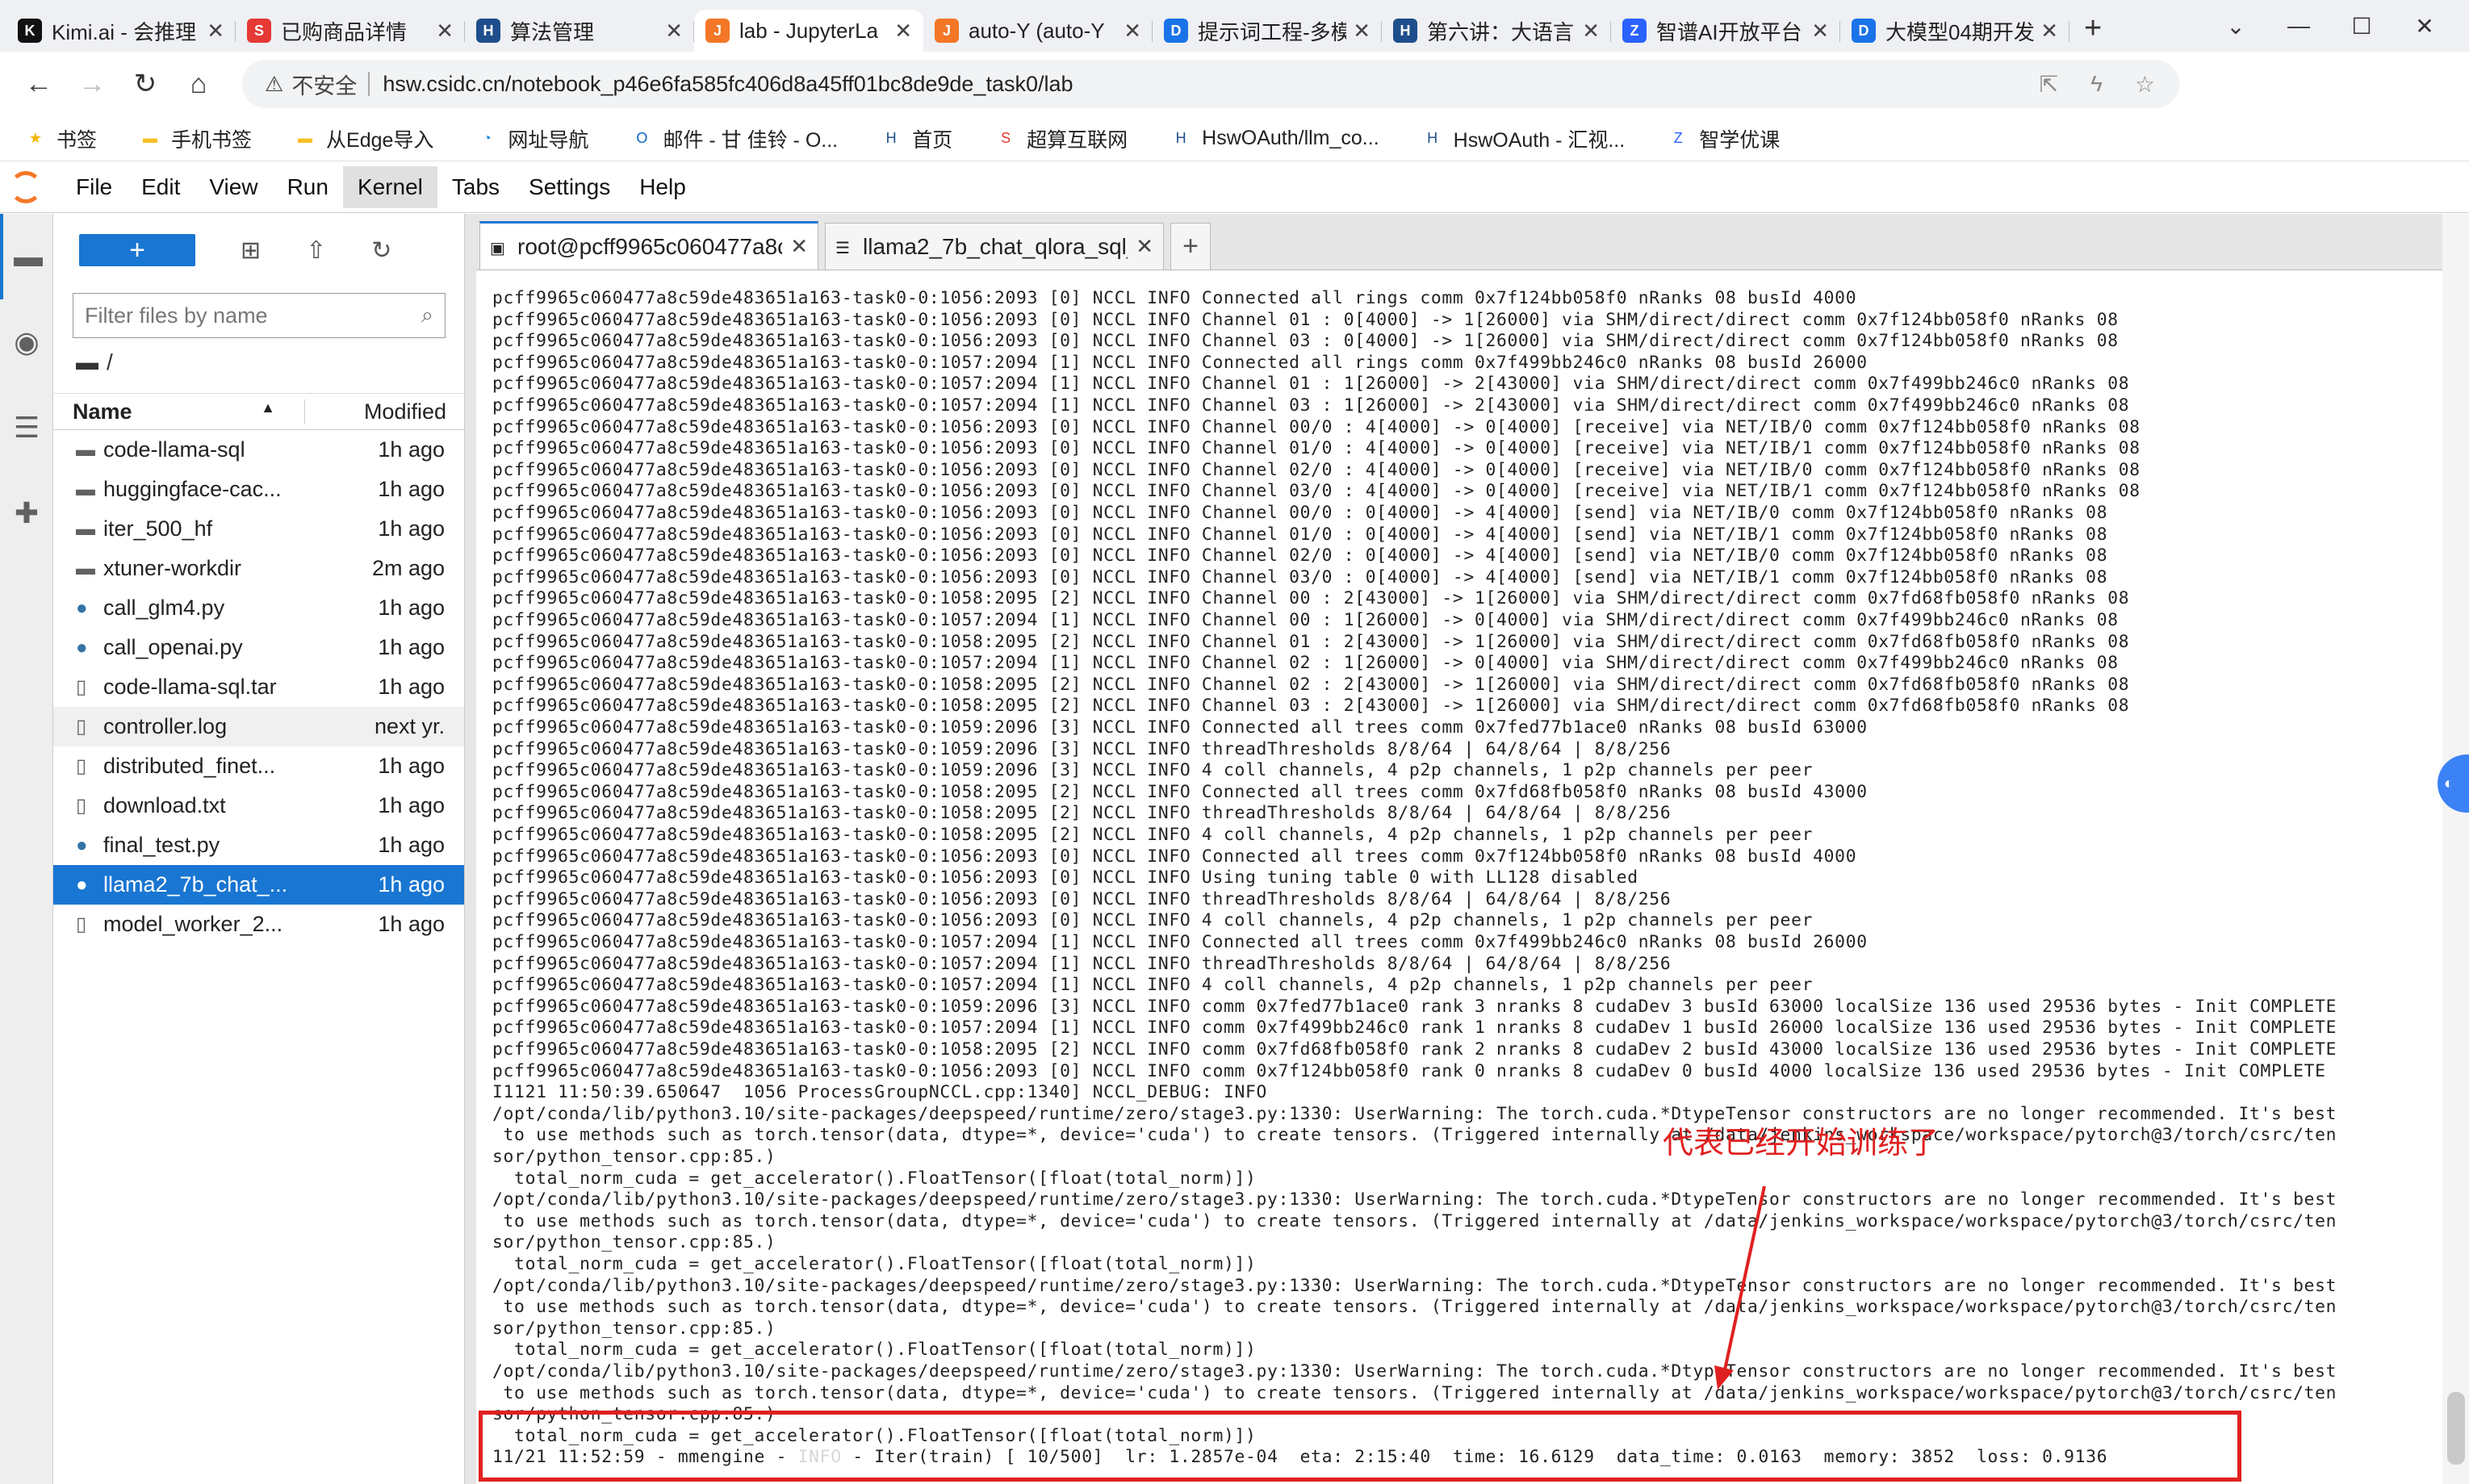 The width and height of the screenshot is (2469, 1484). Describe the element at coordinates (308, 187) in the screenshot. I see `menu-run: Run` at that location.